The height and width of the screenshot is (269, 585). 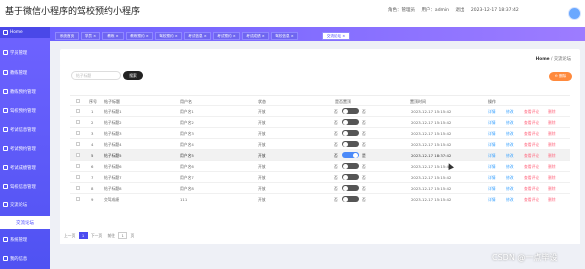 I want to click on tab-school-info: 驾校信息 ×, so click(x=284, y=36).